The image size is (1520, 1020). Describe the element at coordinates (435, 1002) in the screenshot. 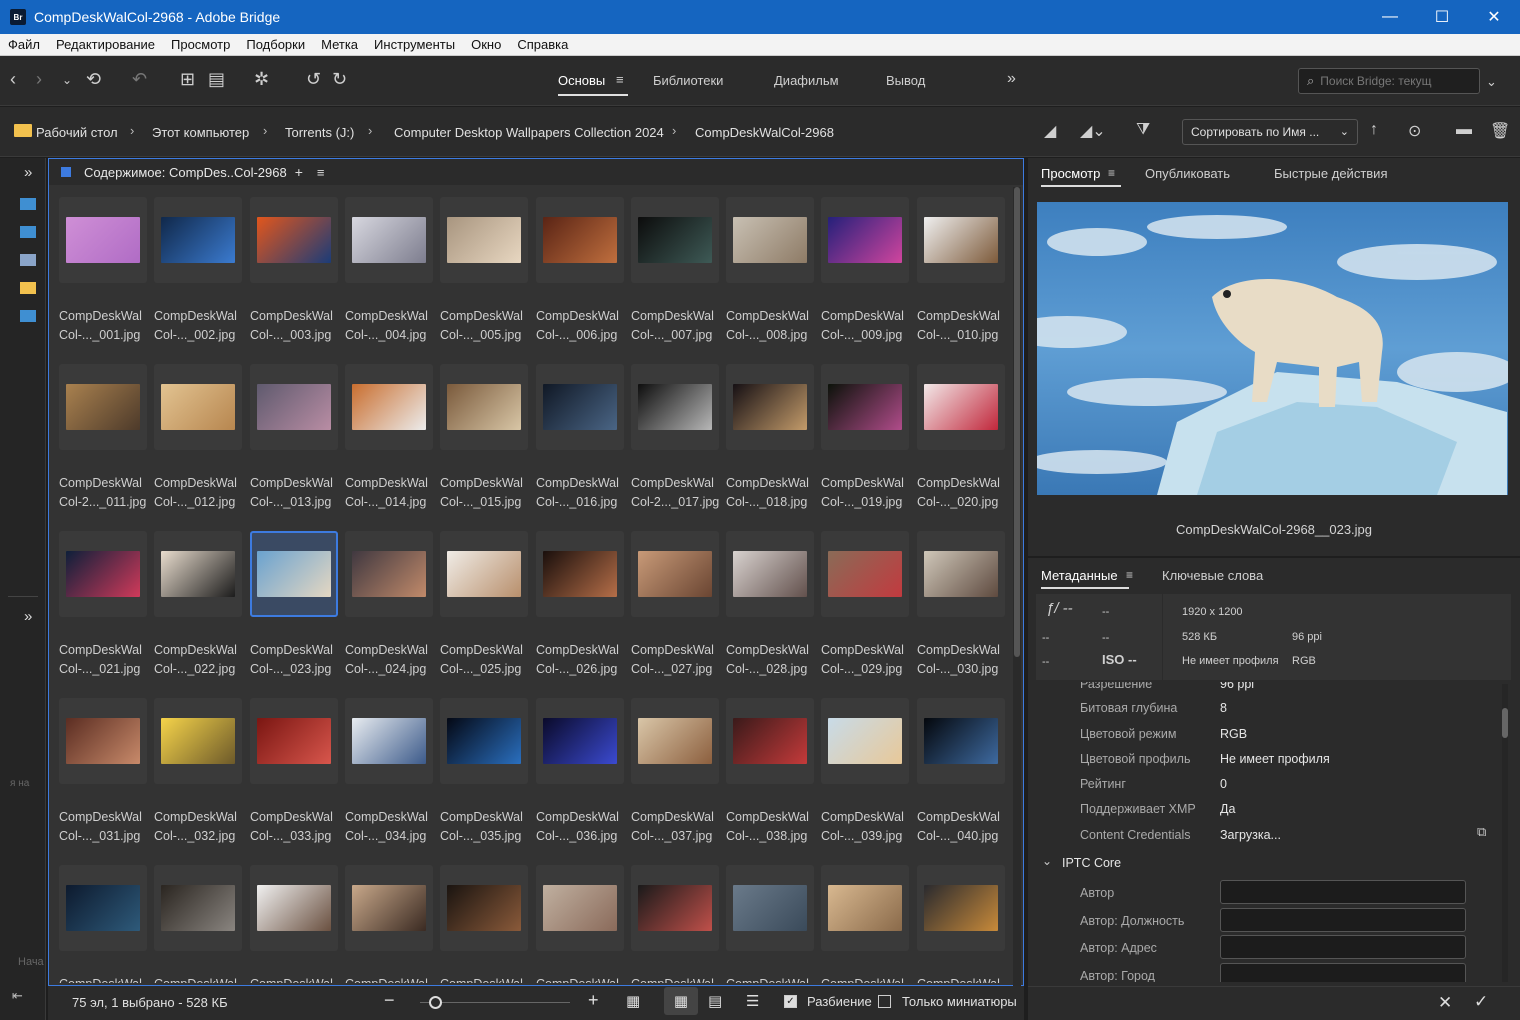

I see `slider-knob` at that location.